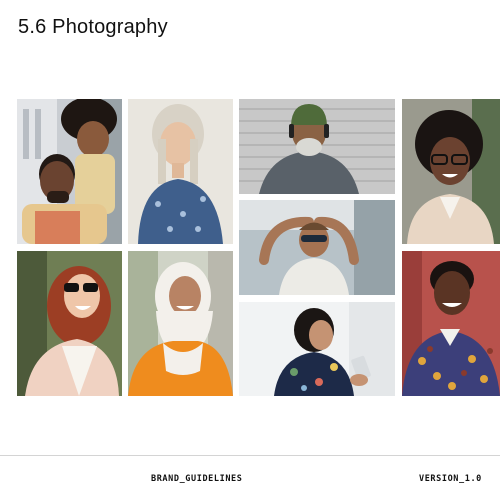 This screenshot has height=500, width=500. I want to click on photo-woman-hijab, so click(180, 323).